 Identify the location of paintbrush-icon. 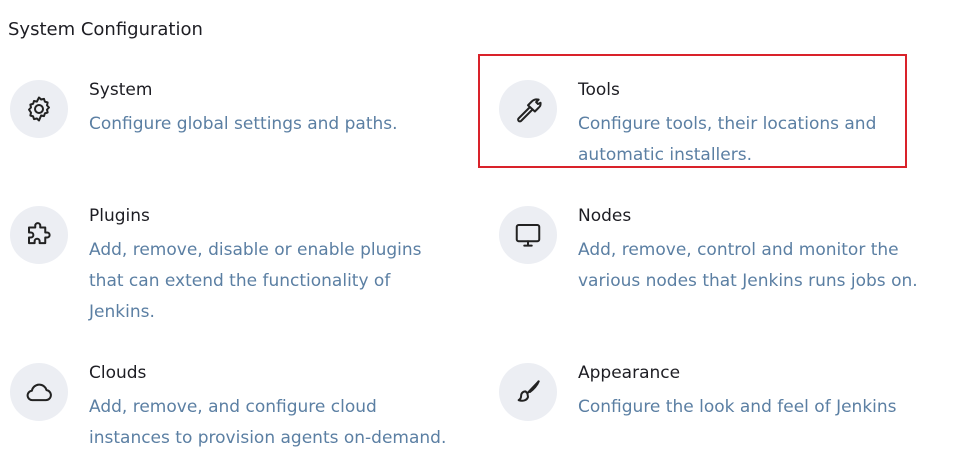
(528, 392).